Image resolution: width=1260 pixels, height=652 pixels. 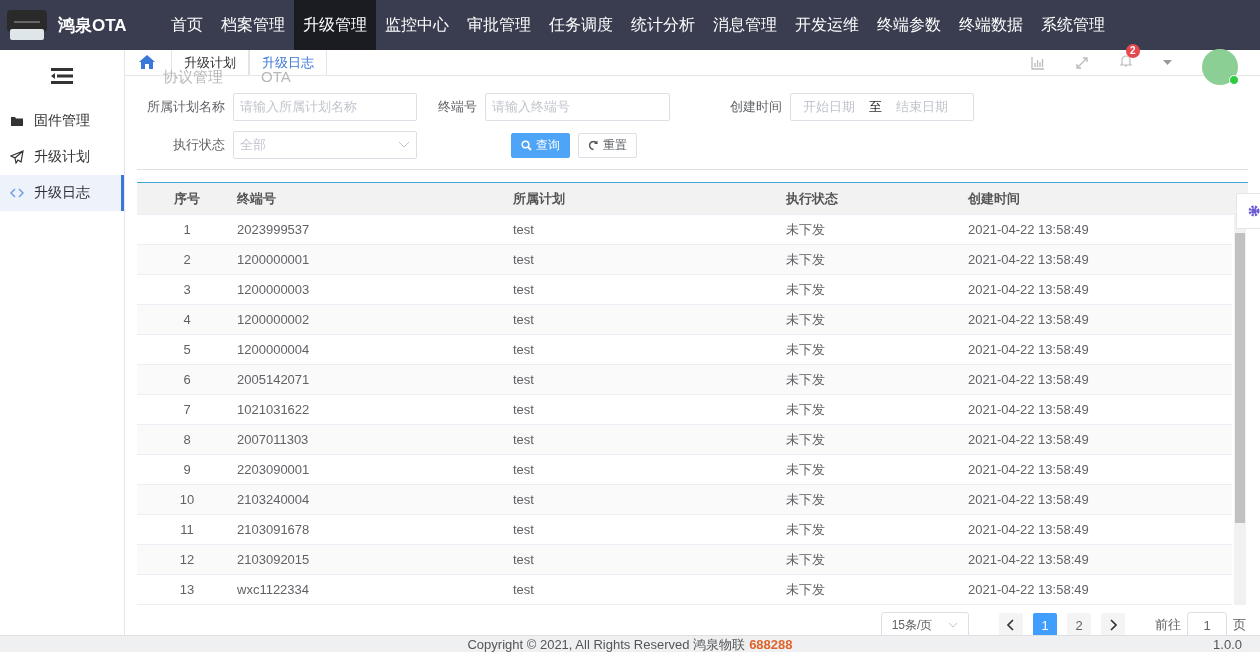 What do you see at coordinates (274, 259) in the screenshot?
I see `table-cell-text: 1200000001` at bounding box center [274, 259].